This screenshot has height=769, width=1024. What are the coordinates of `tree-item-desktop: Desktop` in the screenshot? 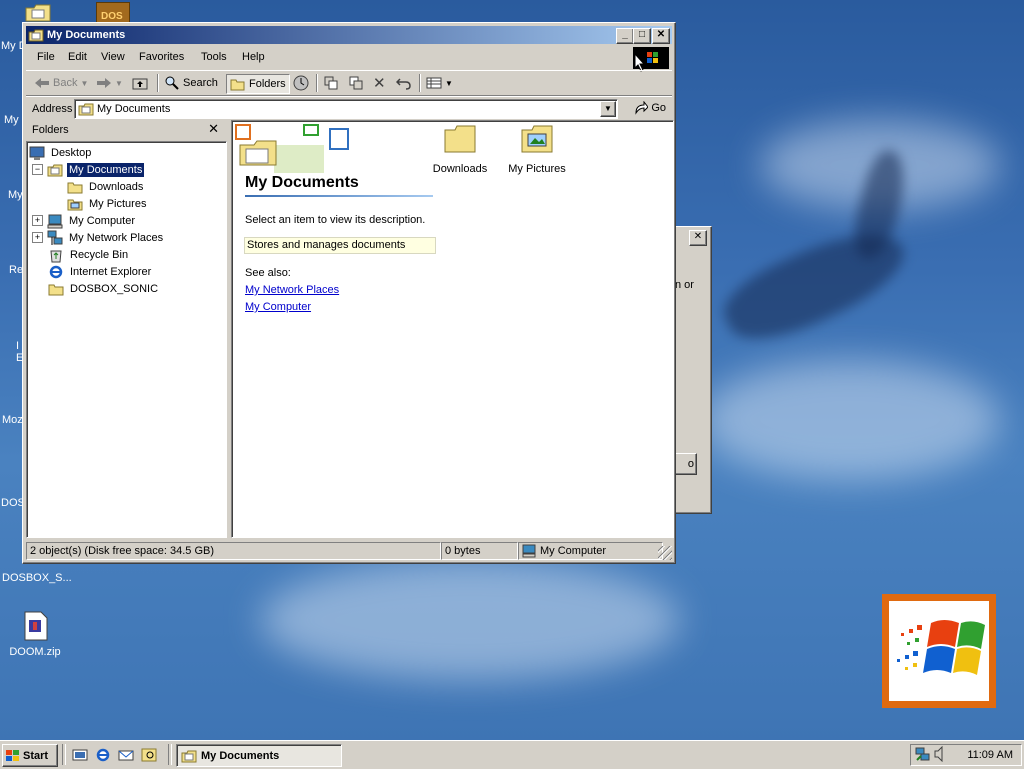 It's located at (61, 152).